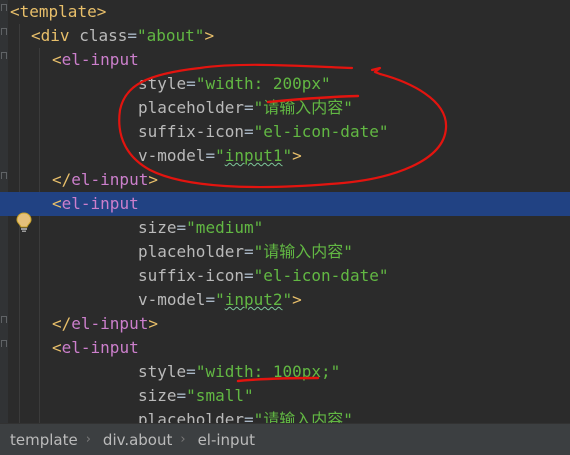  Describe the element at coordinates (285, 439) in the screenshot. I see `breadcrumb-bar: template › div.about › el-input` at that location.